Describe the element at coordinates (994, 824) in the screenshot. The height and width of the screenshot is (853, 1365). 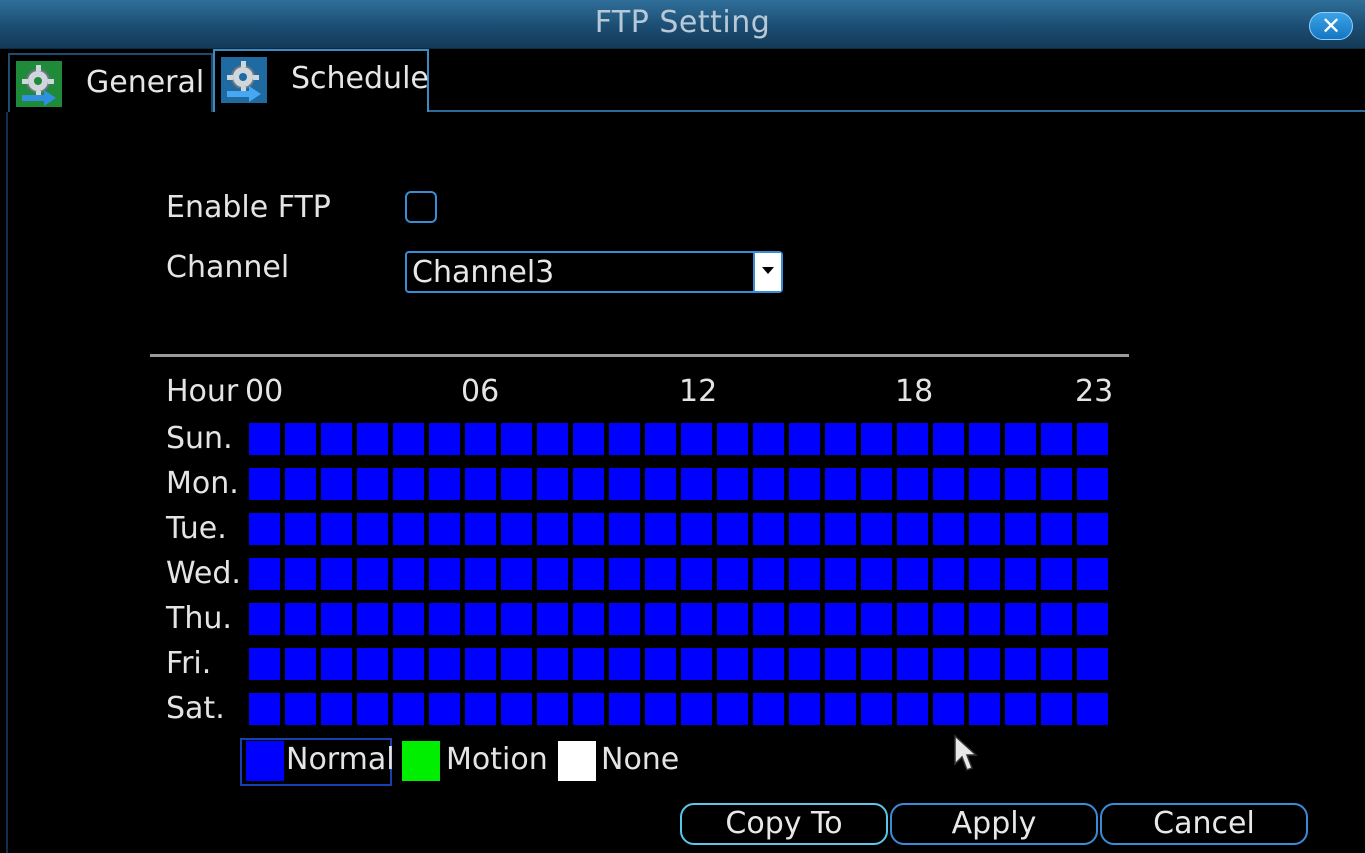
I see `apply-button: Apply` at that location.